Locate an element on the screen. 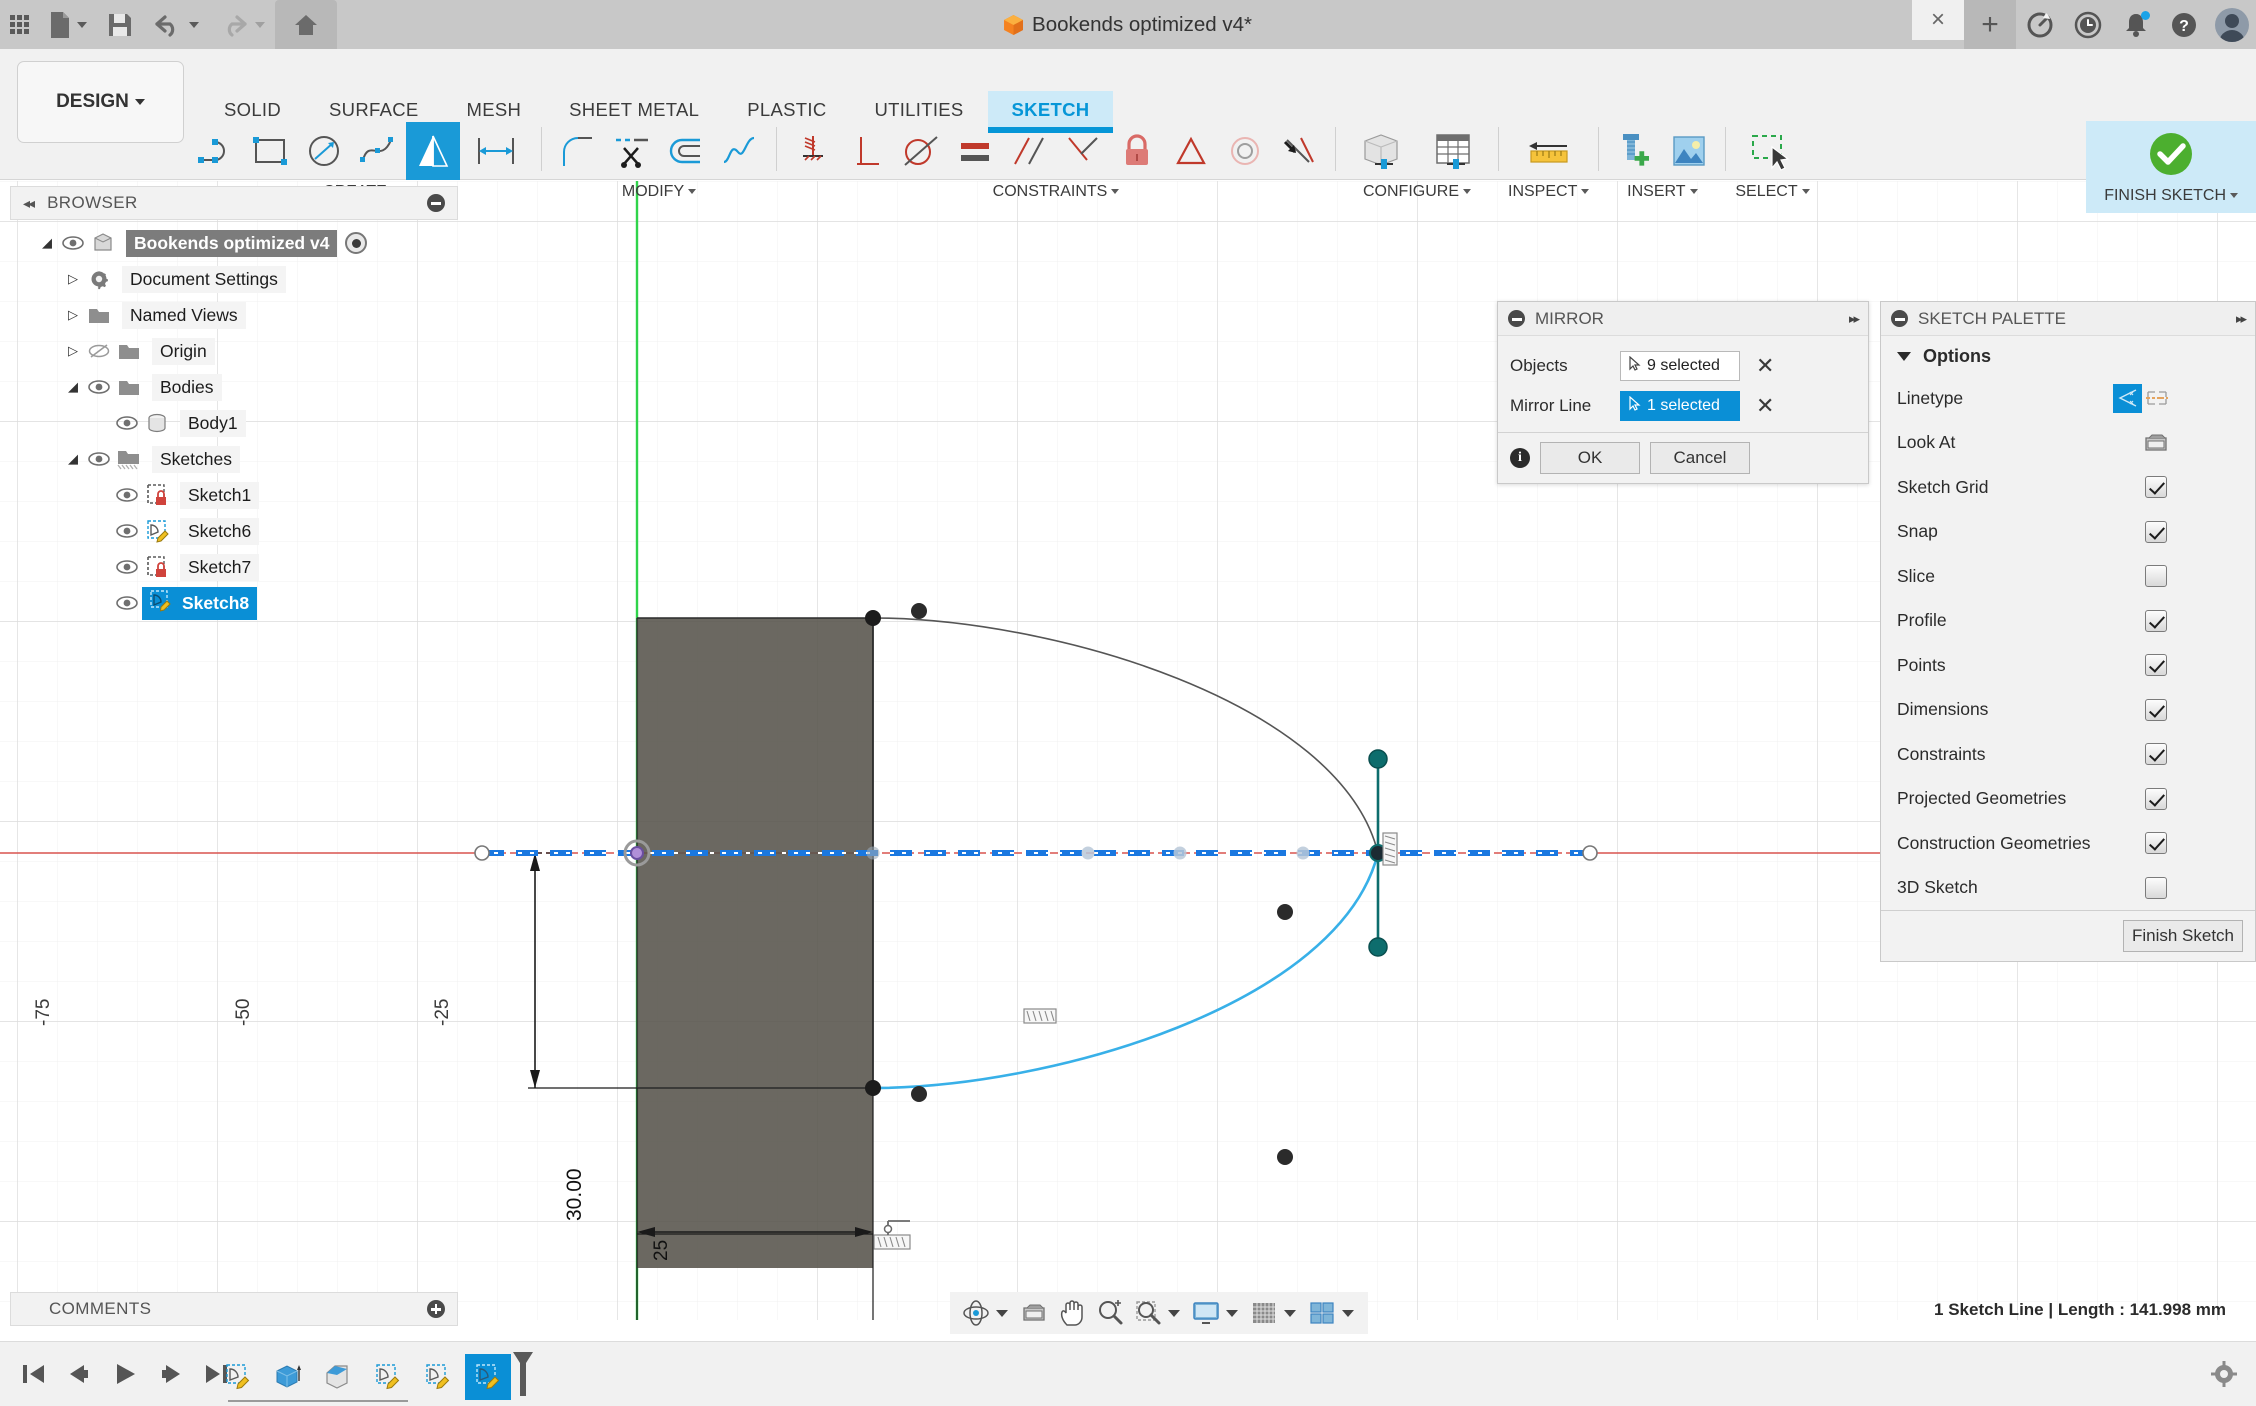  fillet-icon is located at coordinates (578, 151).